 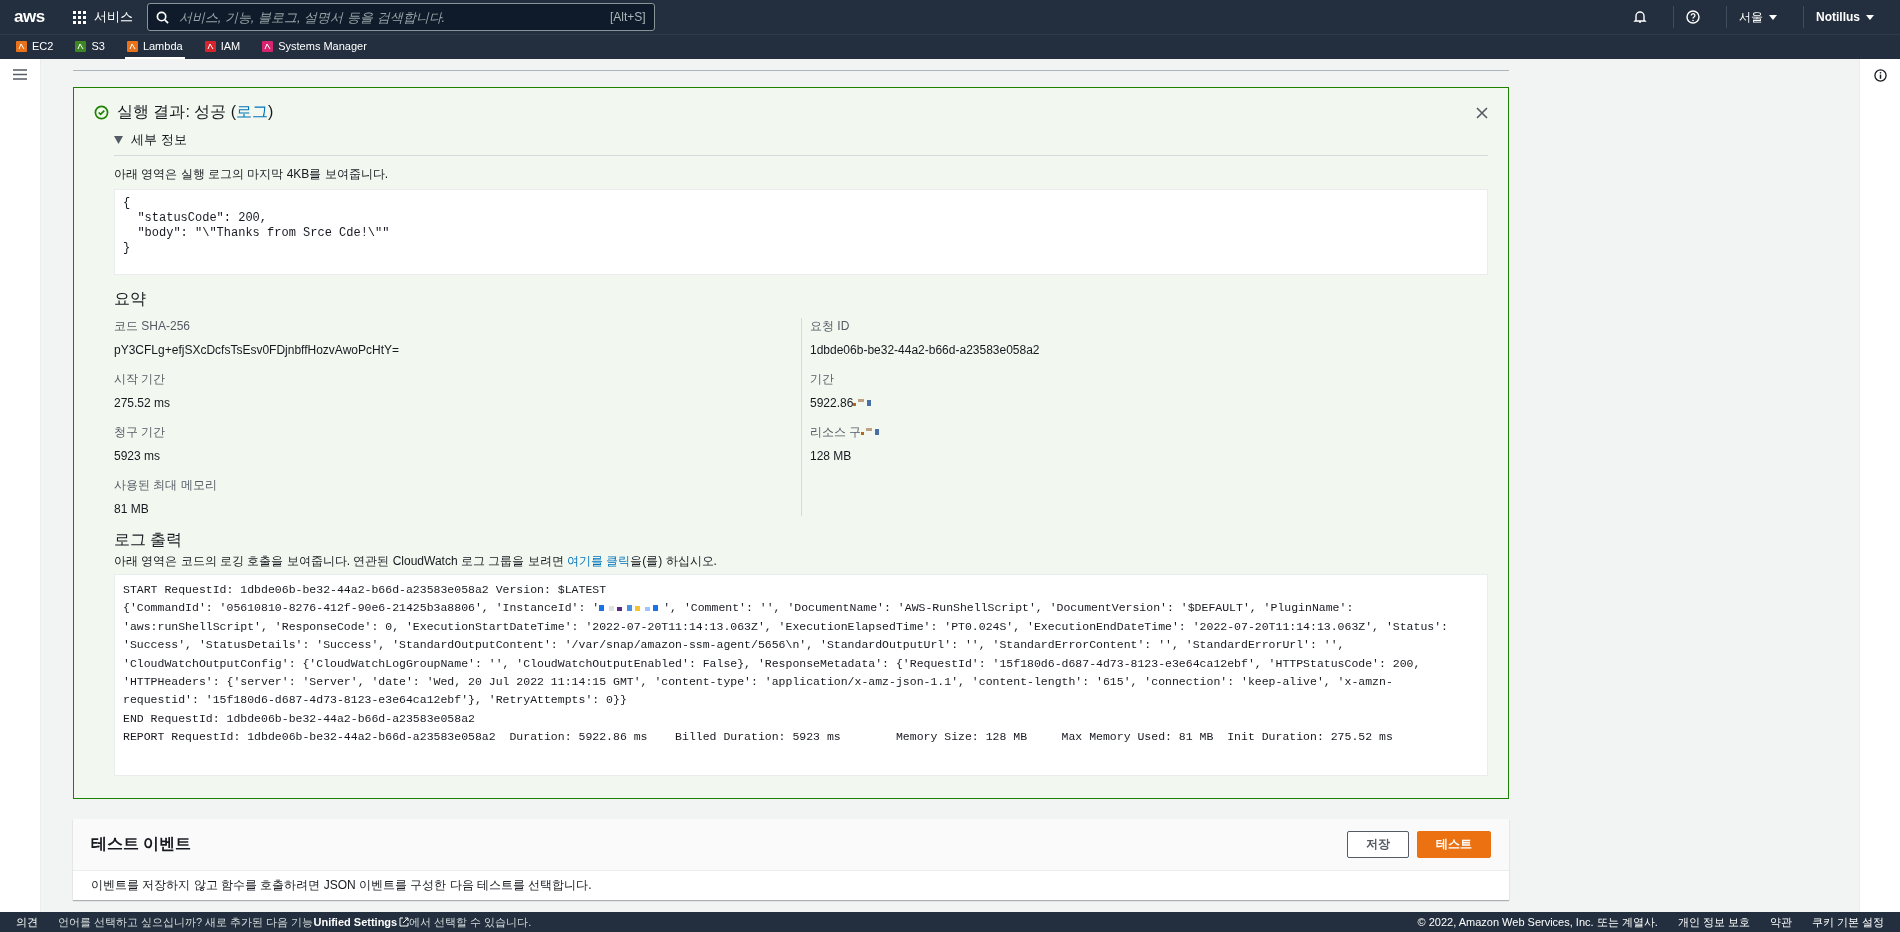 I want to click on feedback-link: 의견, so click(x=27, y=922).